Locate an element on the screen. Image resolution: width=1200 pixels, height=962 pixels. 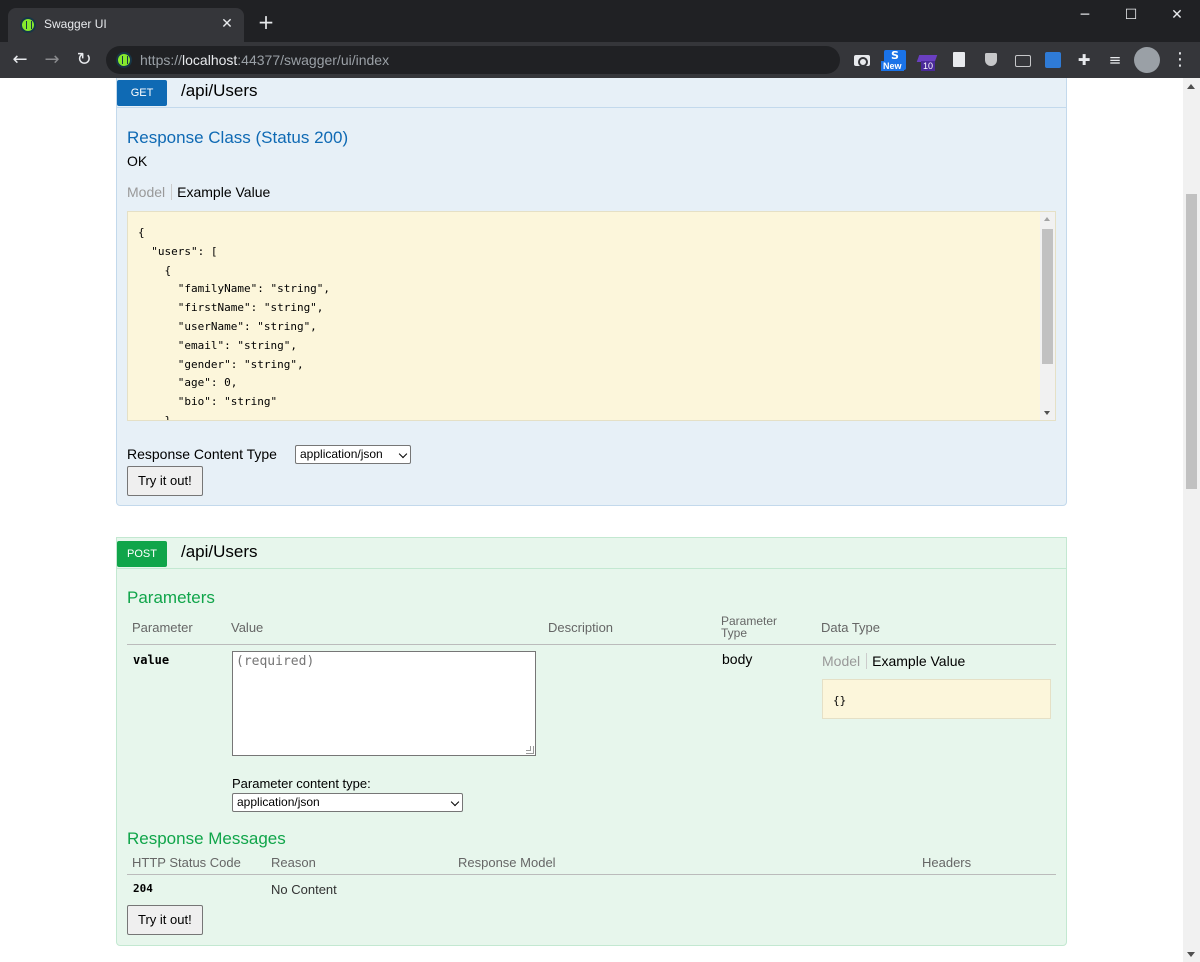
response-status-text: OK is located at coordinates (137, 161).